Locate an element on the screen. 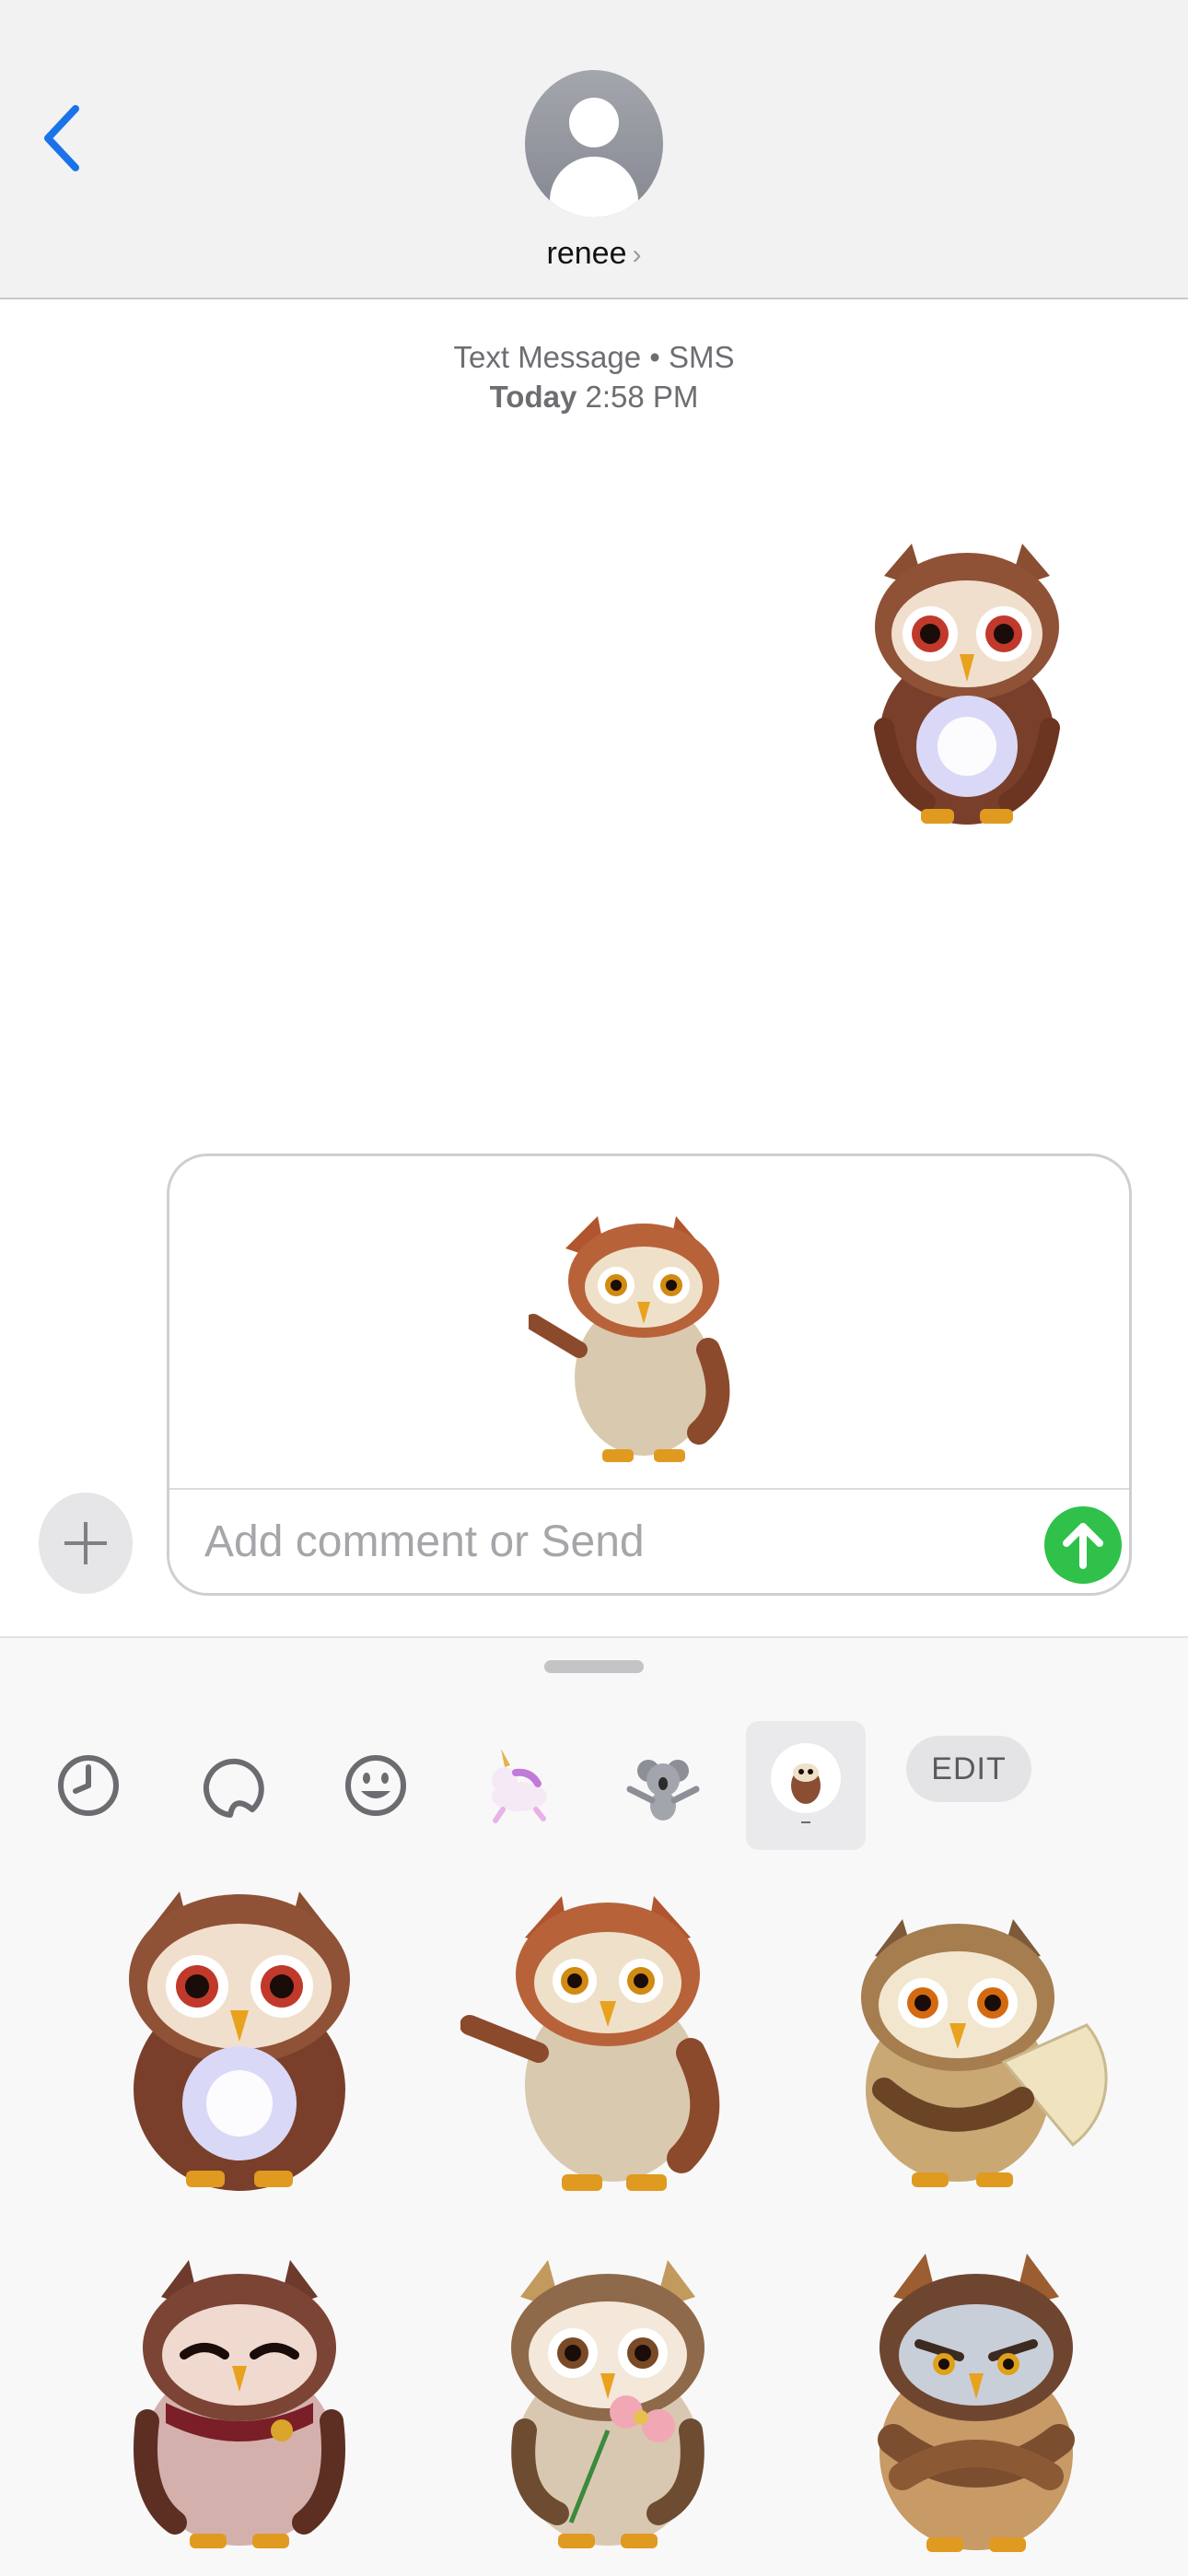 The width and height of the screenshot is (1188, 2576). arrow-up-icon is located at coordinates (1083, 1546).